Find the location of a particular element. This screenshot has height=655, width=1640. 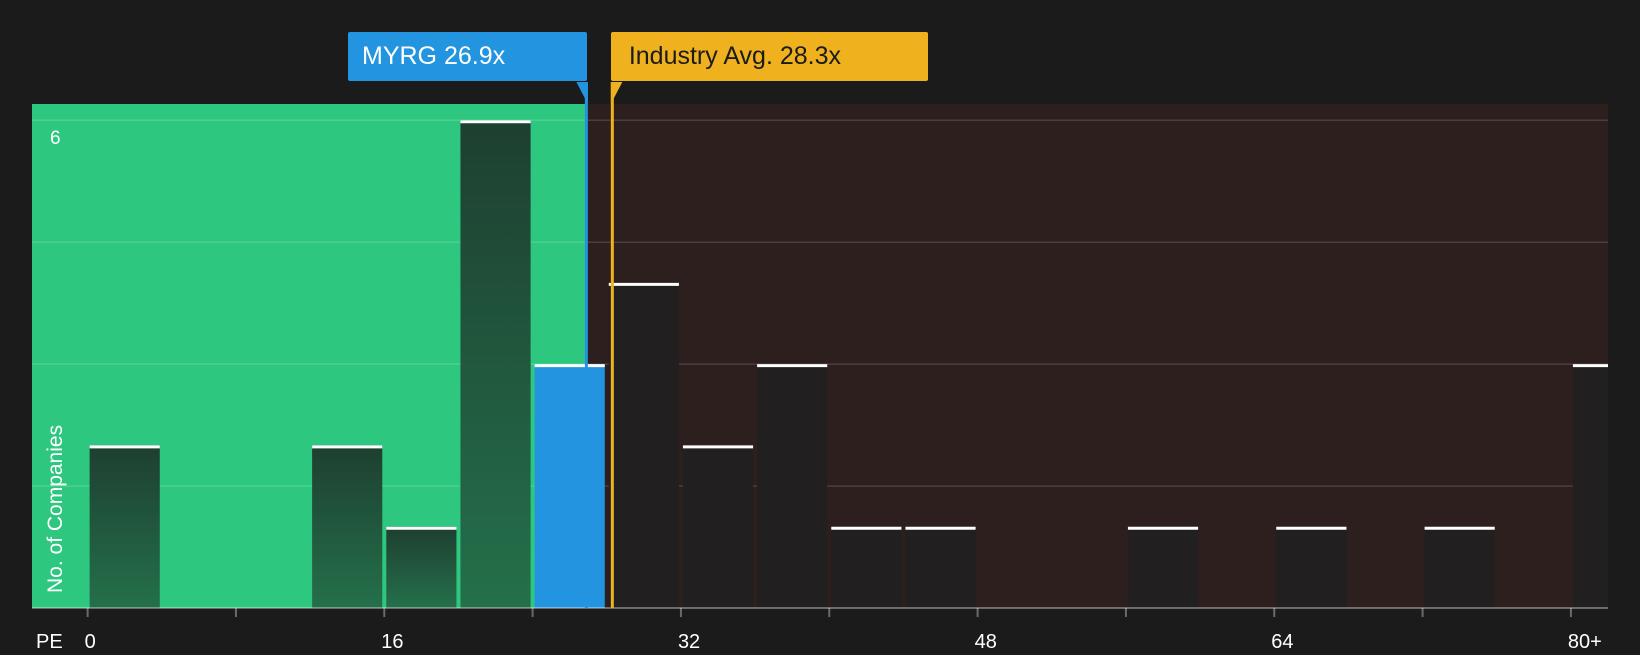

y-tick-label: 6 is located at coordinates (55, 138).